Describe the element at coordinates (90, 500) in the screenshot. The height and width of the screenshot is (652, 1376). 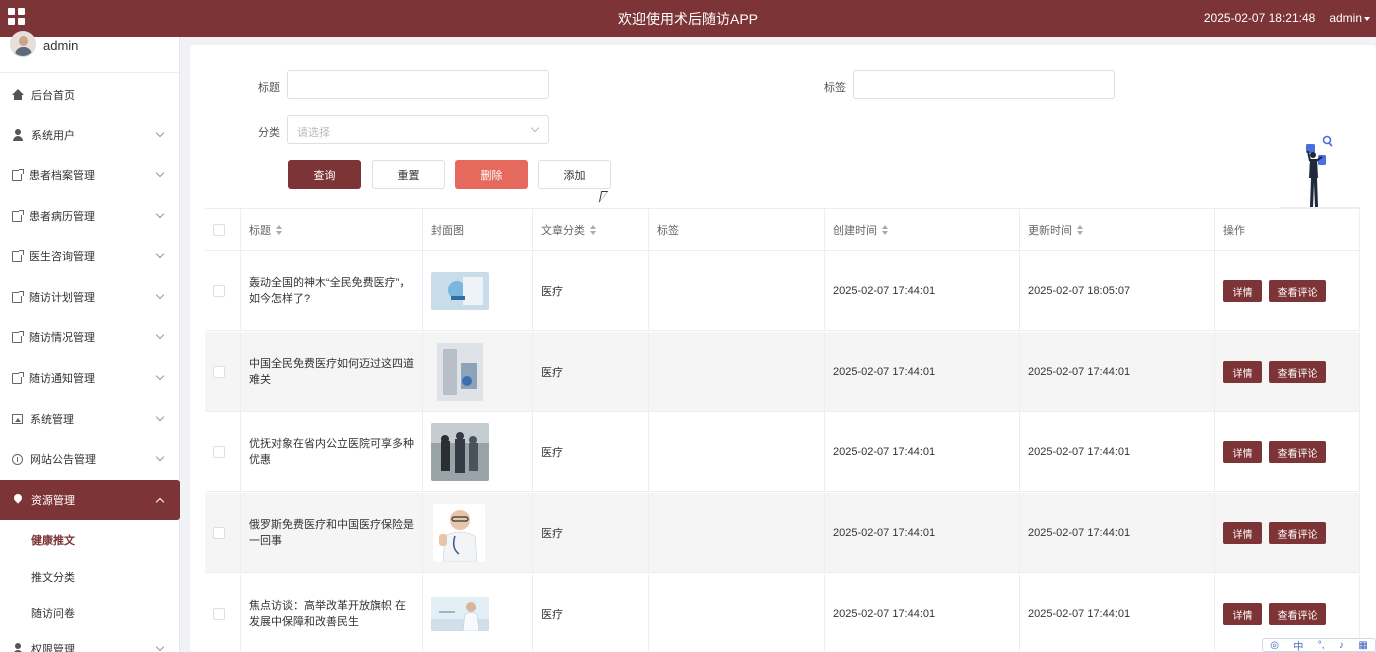
I see `sidebar-item-resources: 资源管理` at that location.